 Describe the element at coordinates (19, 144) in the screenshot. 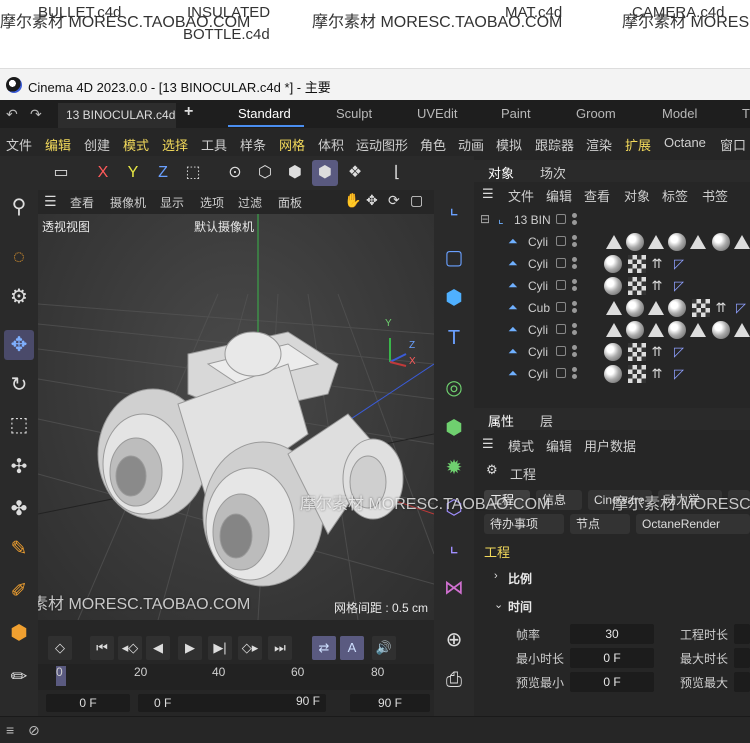

I see `menu-file: 文件` at that location.